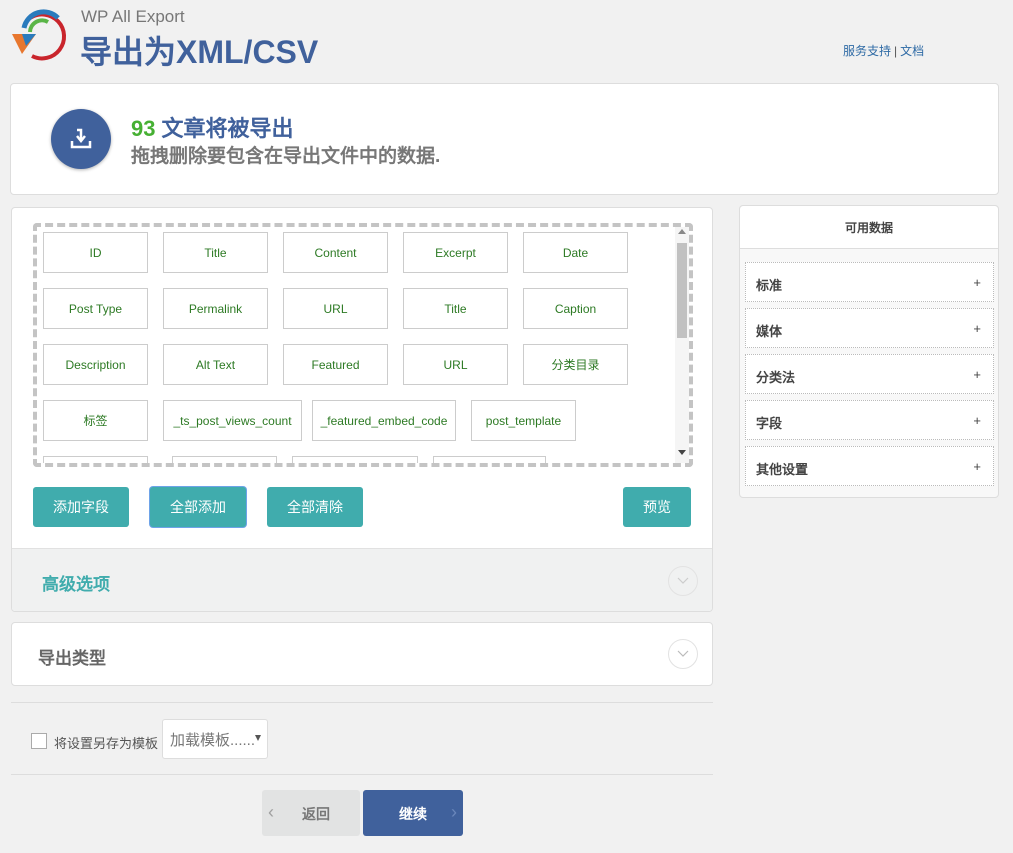 Image resolution: width=1013 pixels, height=853 pixels. Describe the element at coordinates (95, 308) in the screenshot. I see `field-chip: Post Type` at that location.